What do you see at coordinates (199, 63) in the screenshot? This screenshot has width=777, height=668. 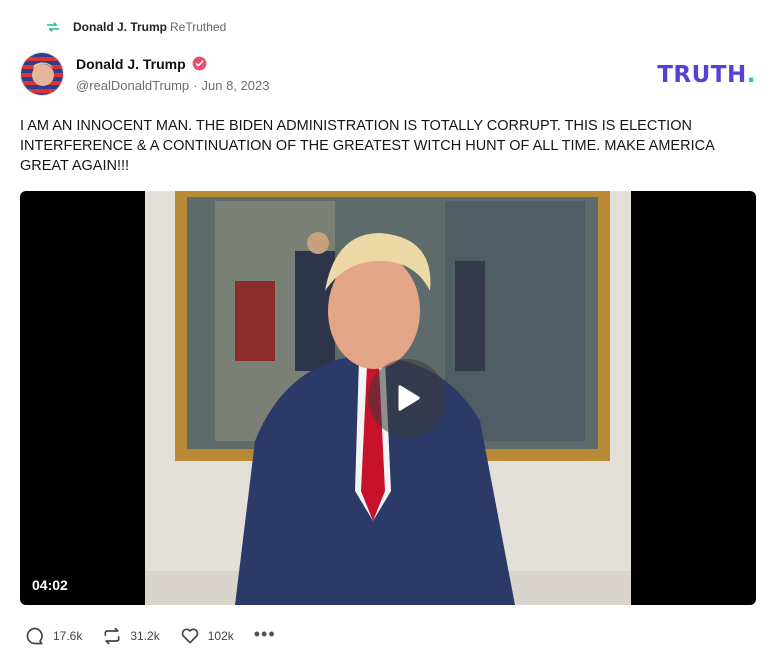 I see `verified-badge-icon` at bounding box center [199, 63].